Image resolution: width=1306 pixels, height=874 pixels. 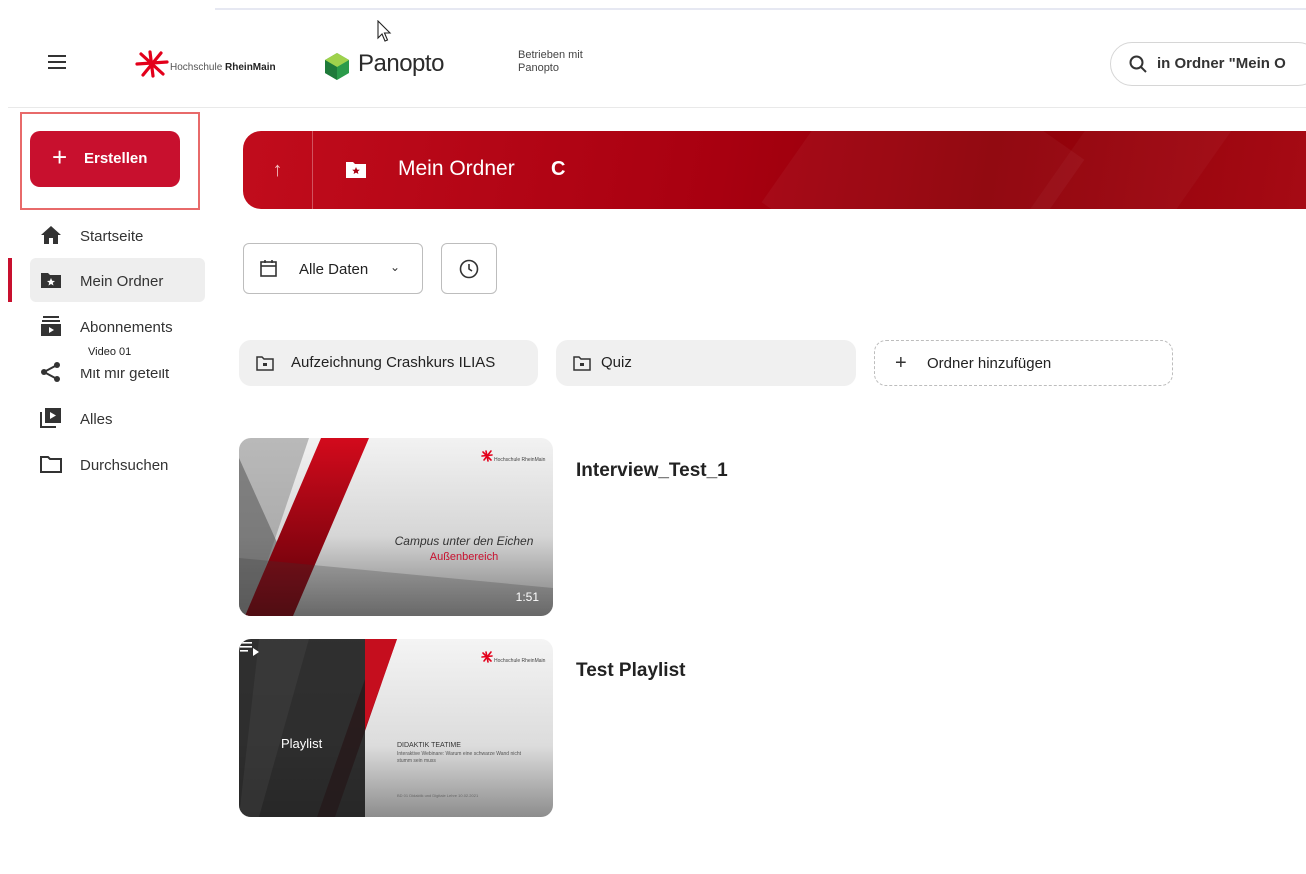 What do you see at coordinates (152, 351) in the screenshot?
I see `hover-tooltip: Video 01` at bounding box center [152, 351].